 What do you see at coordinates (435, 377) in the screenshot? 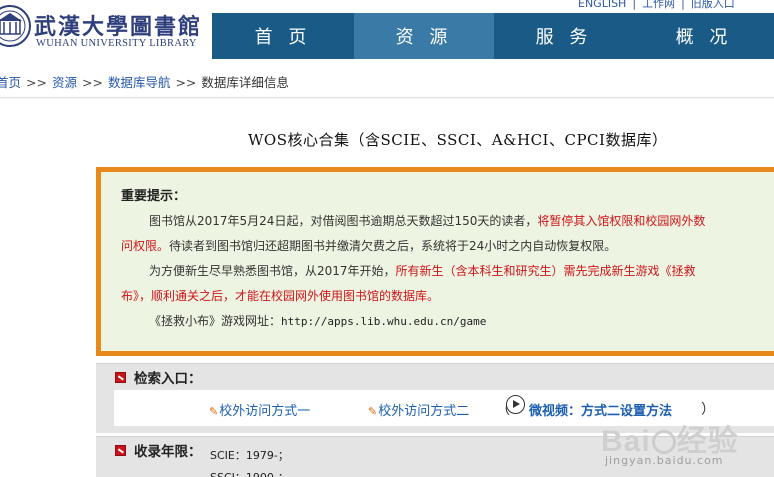
I see `search-entry-header: 检索入口：` at bounding box center [435, 377].